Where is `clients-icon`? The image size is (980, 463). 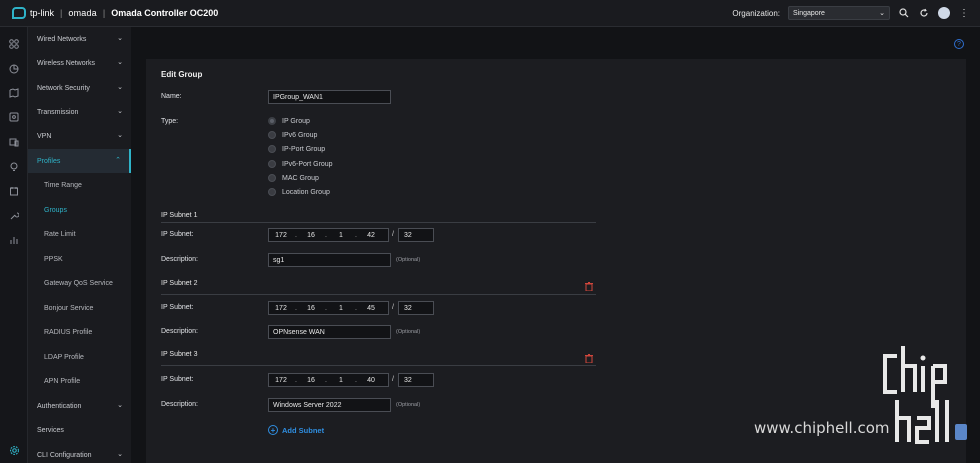 clients-icon is located at coordinates (14, 142).